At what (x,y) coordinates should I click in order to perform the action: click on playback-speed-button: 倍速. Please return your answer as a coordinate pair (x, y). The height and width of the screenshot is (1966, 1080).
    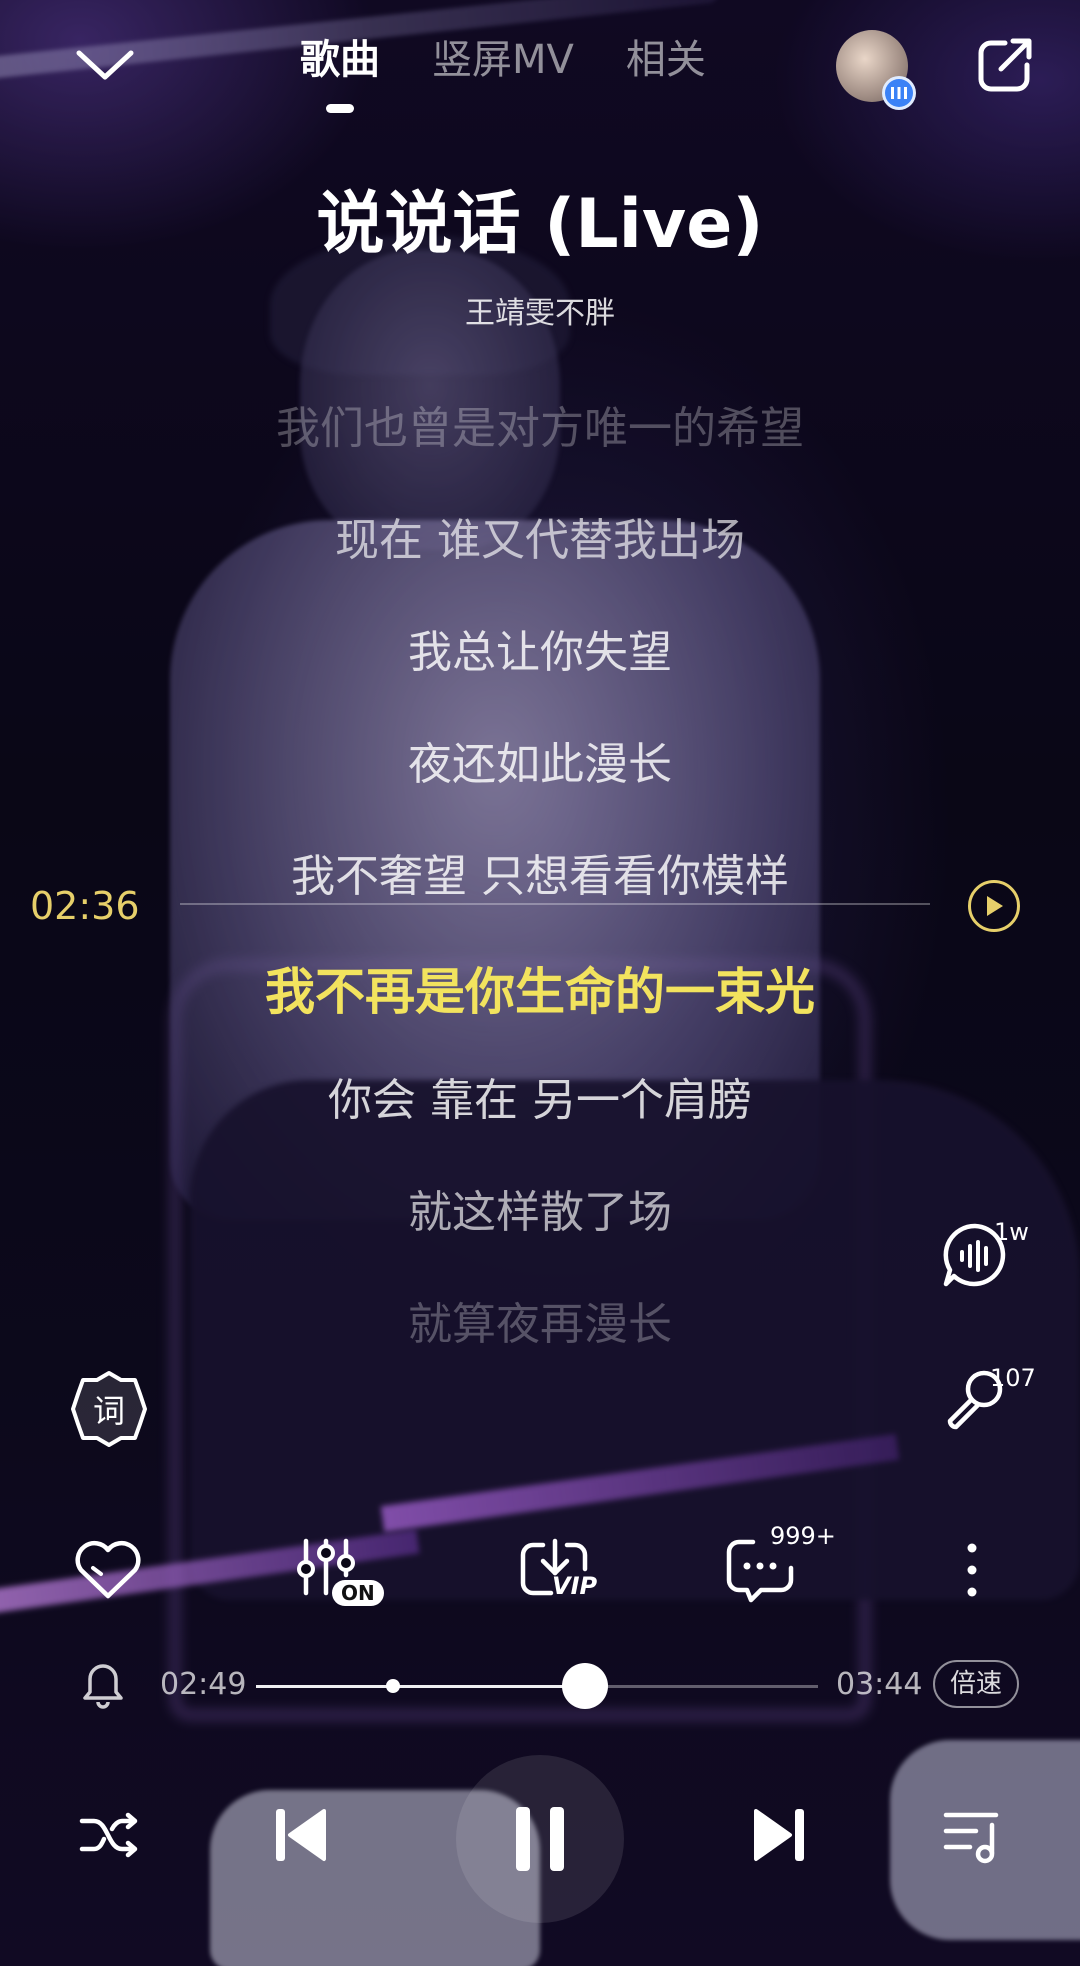
    Looking at the image, I should click on (976, 1684).